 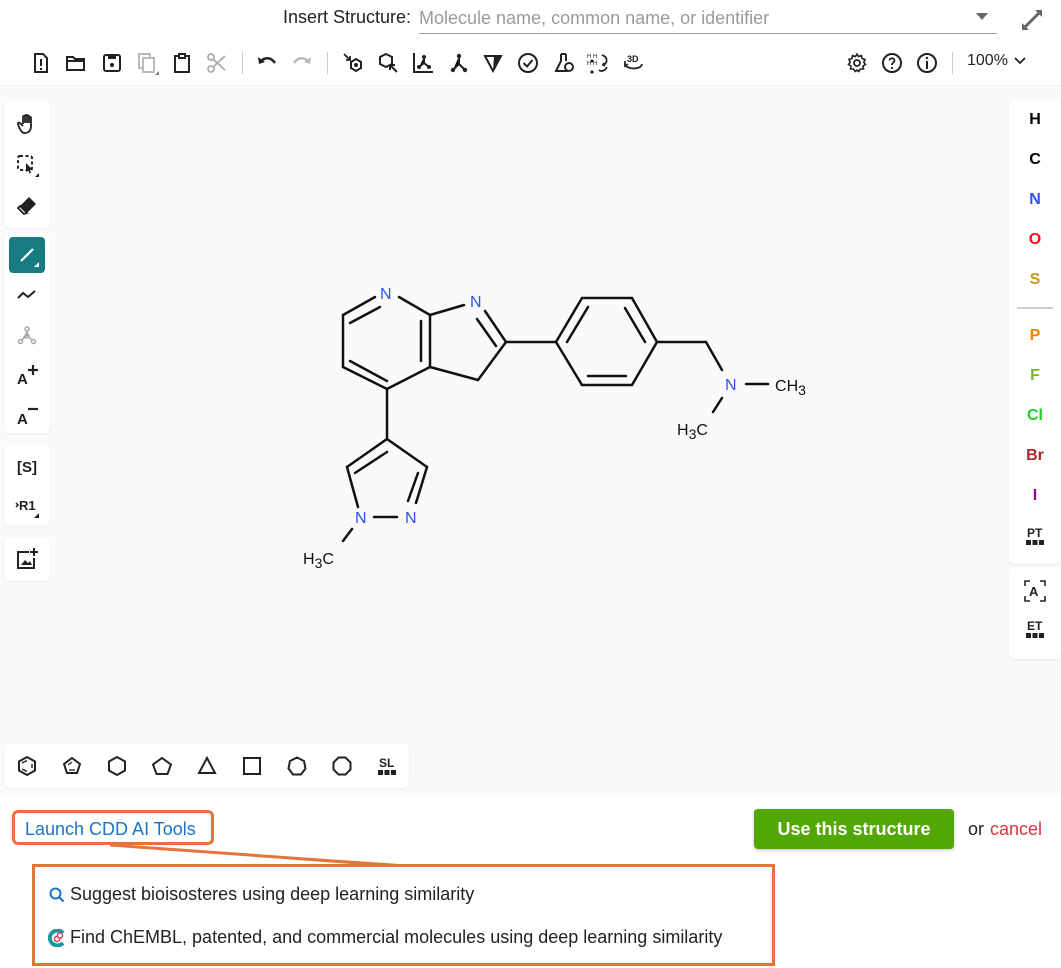 I want to click on zoom-select: 100%, so click(x=996, y=61).